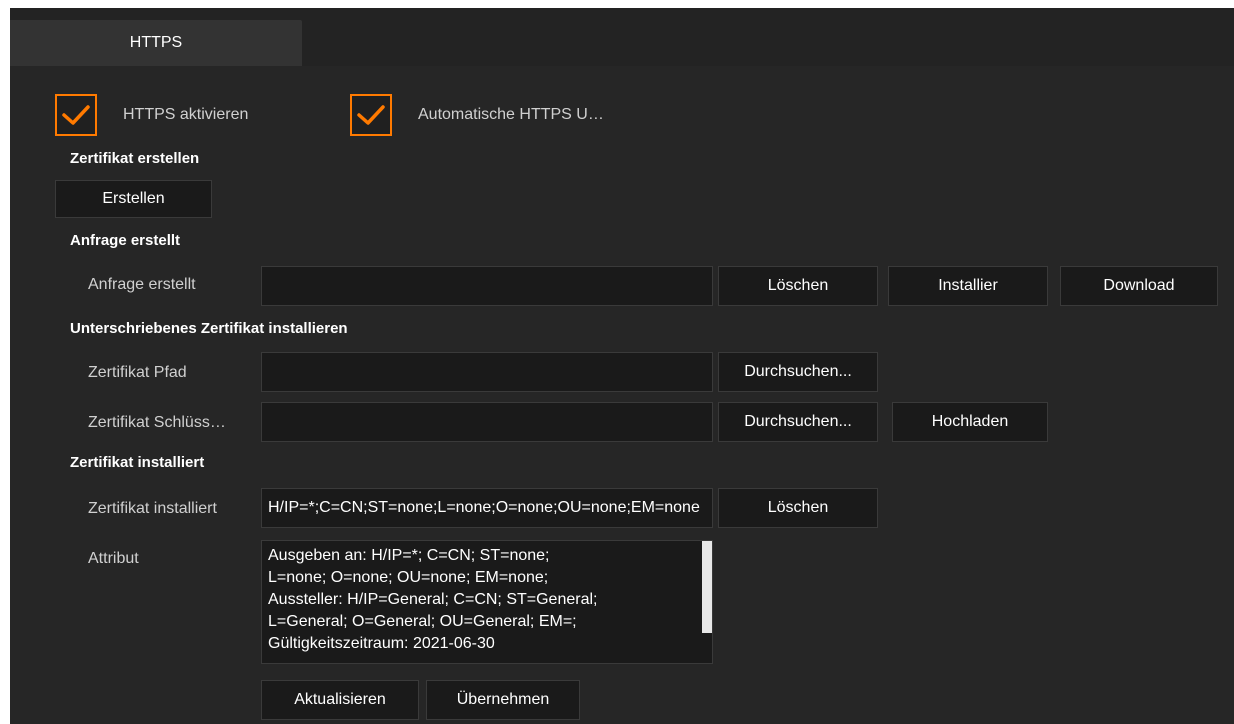 The width and height of the screenshot is (1234, 724). What do you see at coordinates (156, 43) in the screenshot?
I see `tab-https: HTTPS` at bounding box center [156, 43].